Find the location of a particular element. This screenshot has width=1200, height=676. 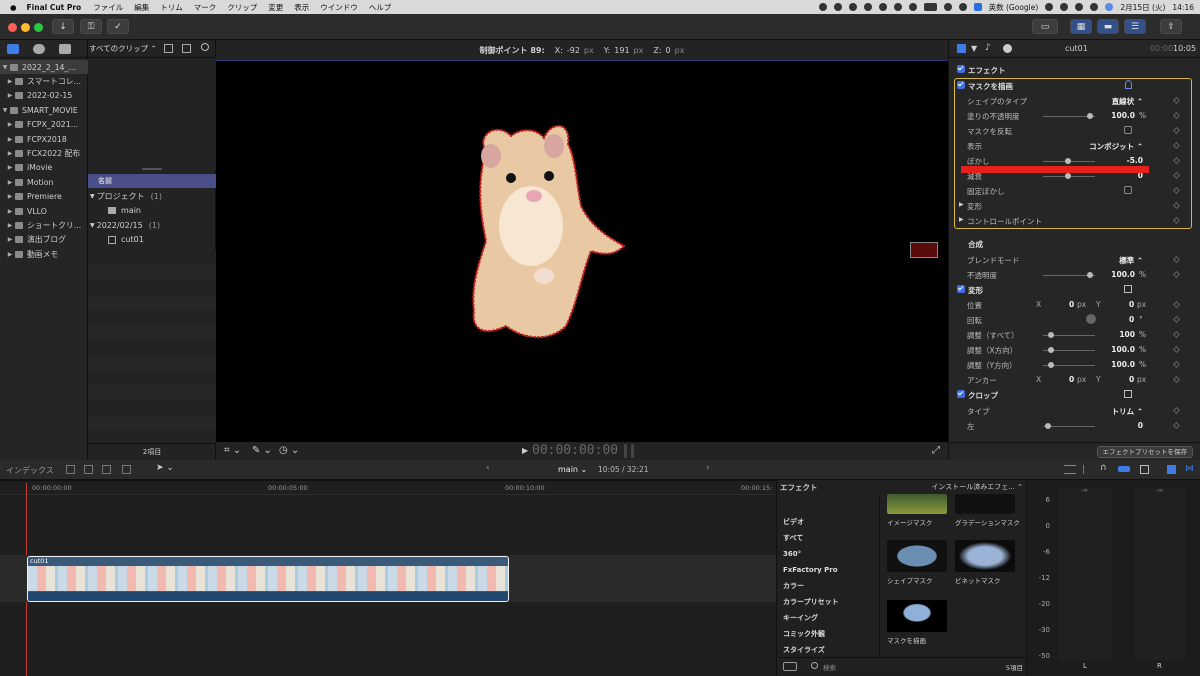

library-item: ▶ Motion is located at coordinates (44, 182).